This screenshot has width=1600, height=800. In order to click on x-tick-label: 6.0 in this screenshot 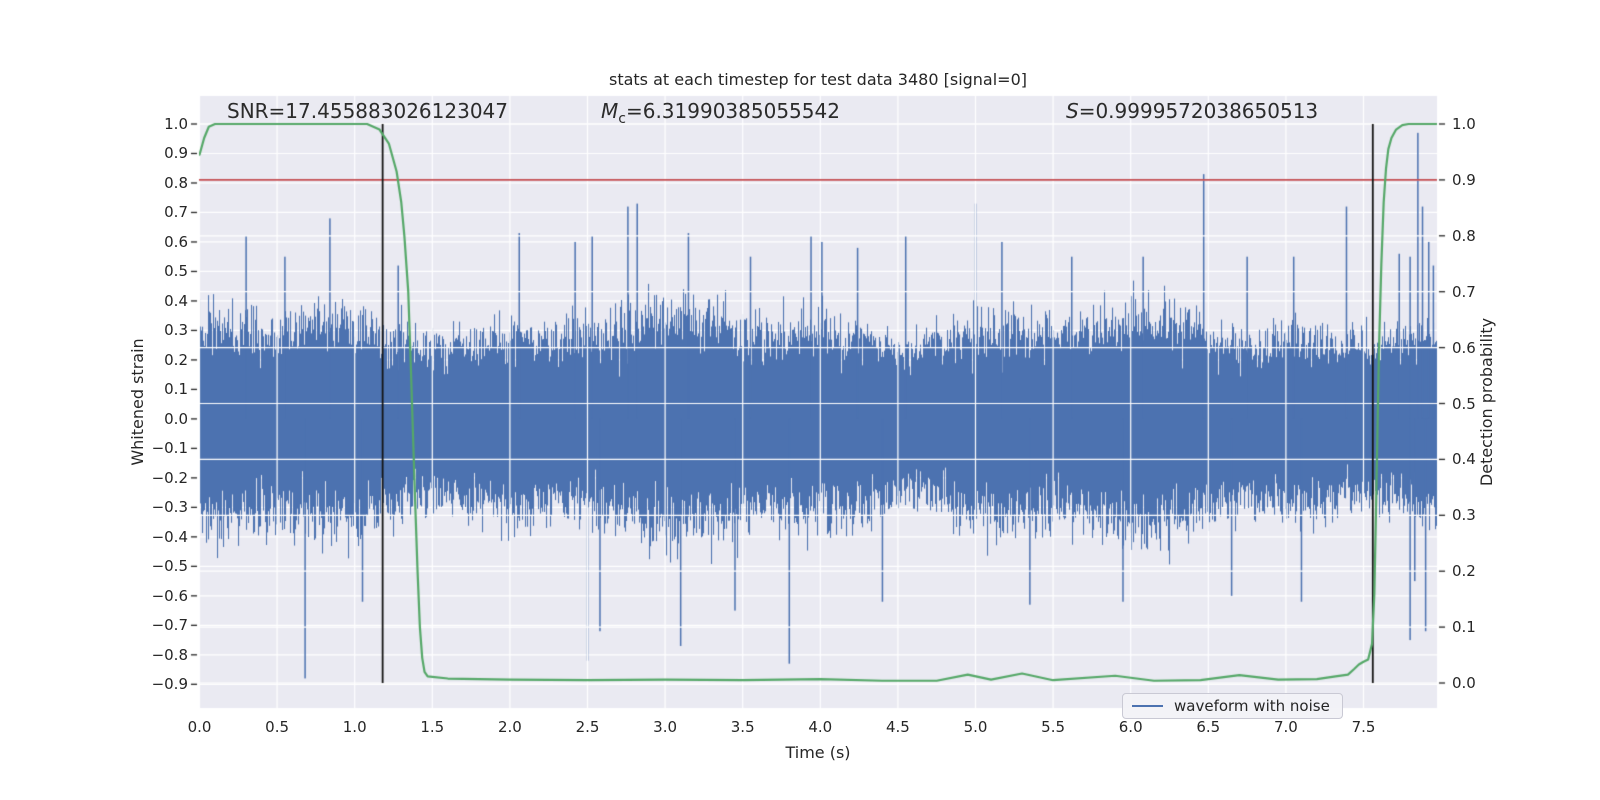, I will do `click(1130, 727)`.